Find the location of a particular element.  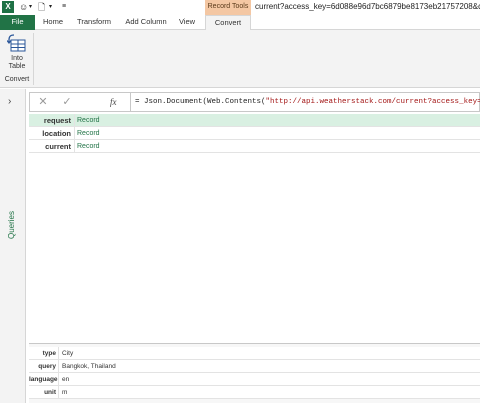

document-icon: 🗋 is located at coordinates (41, 7).